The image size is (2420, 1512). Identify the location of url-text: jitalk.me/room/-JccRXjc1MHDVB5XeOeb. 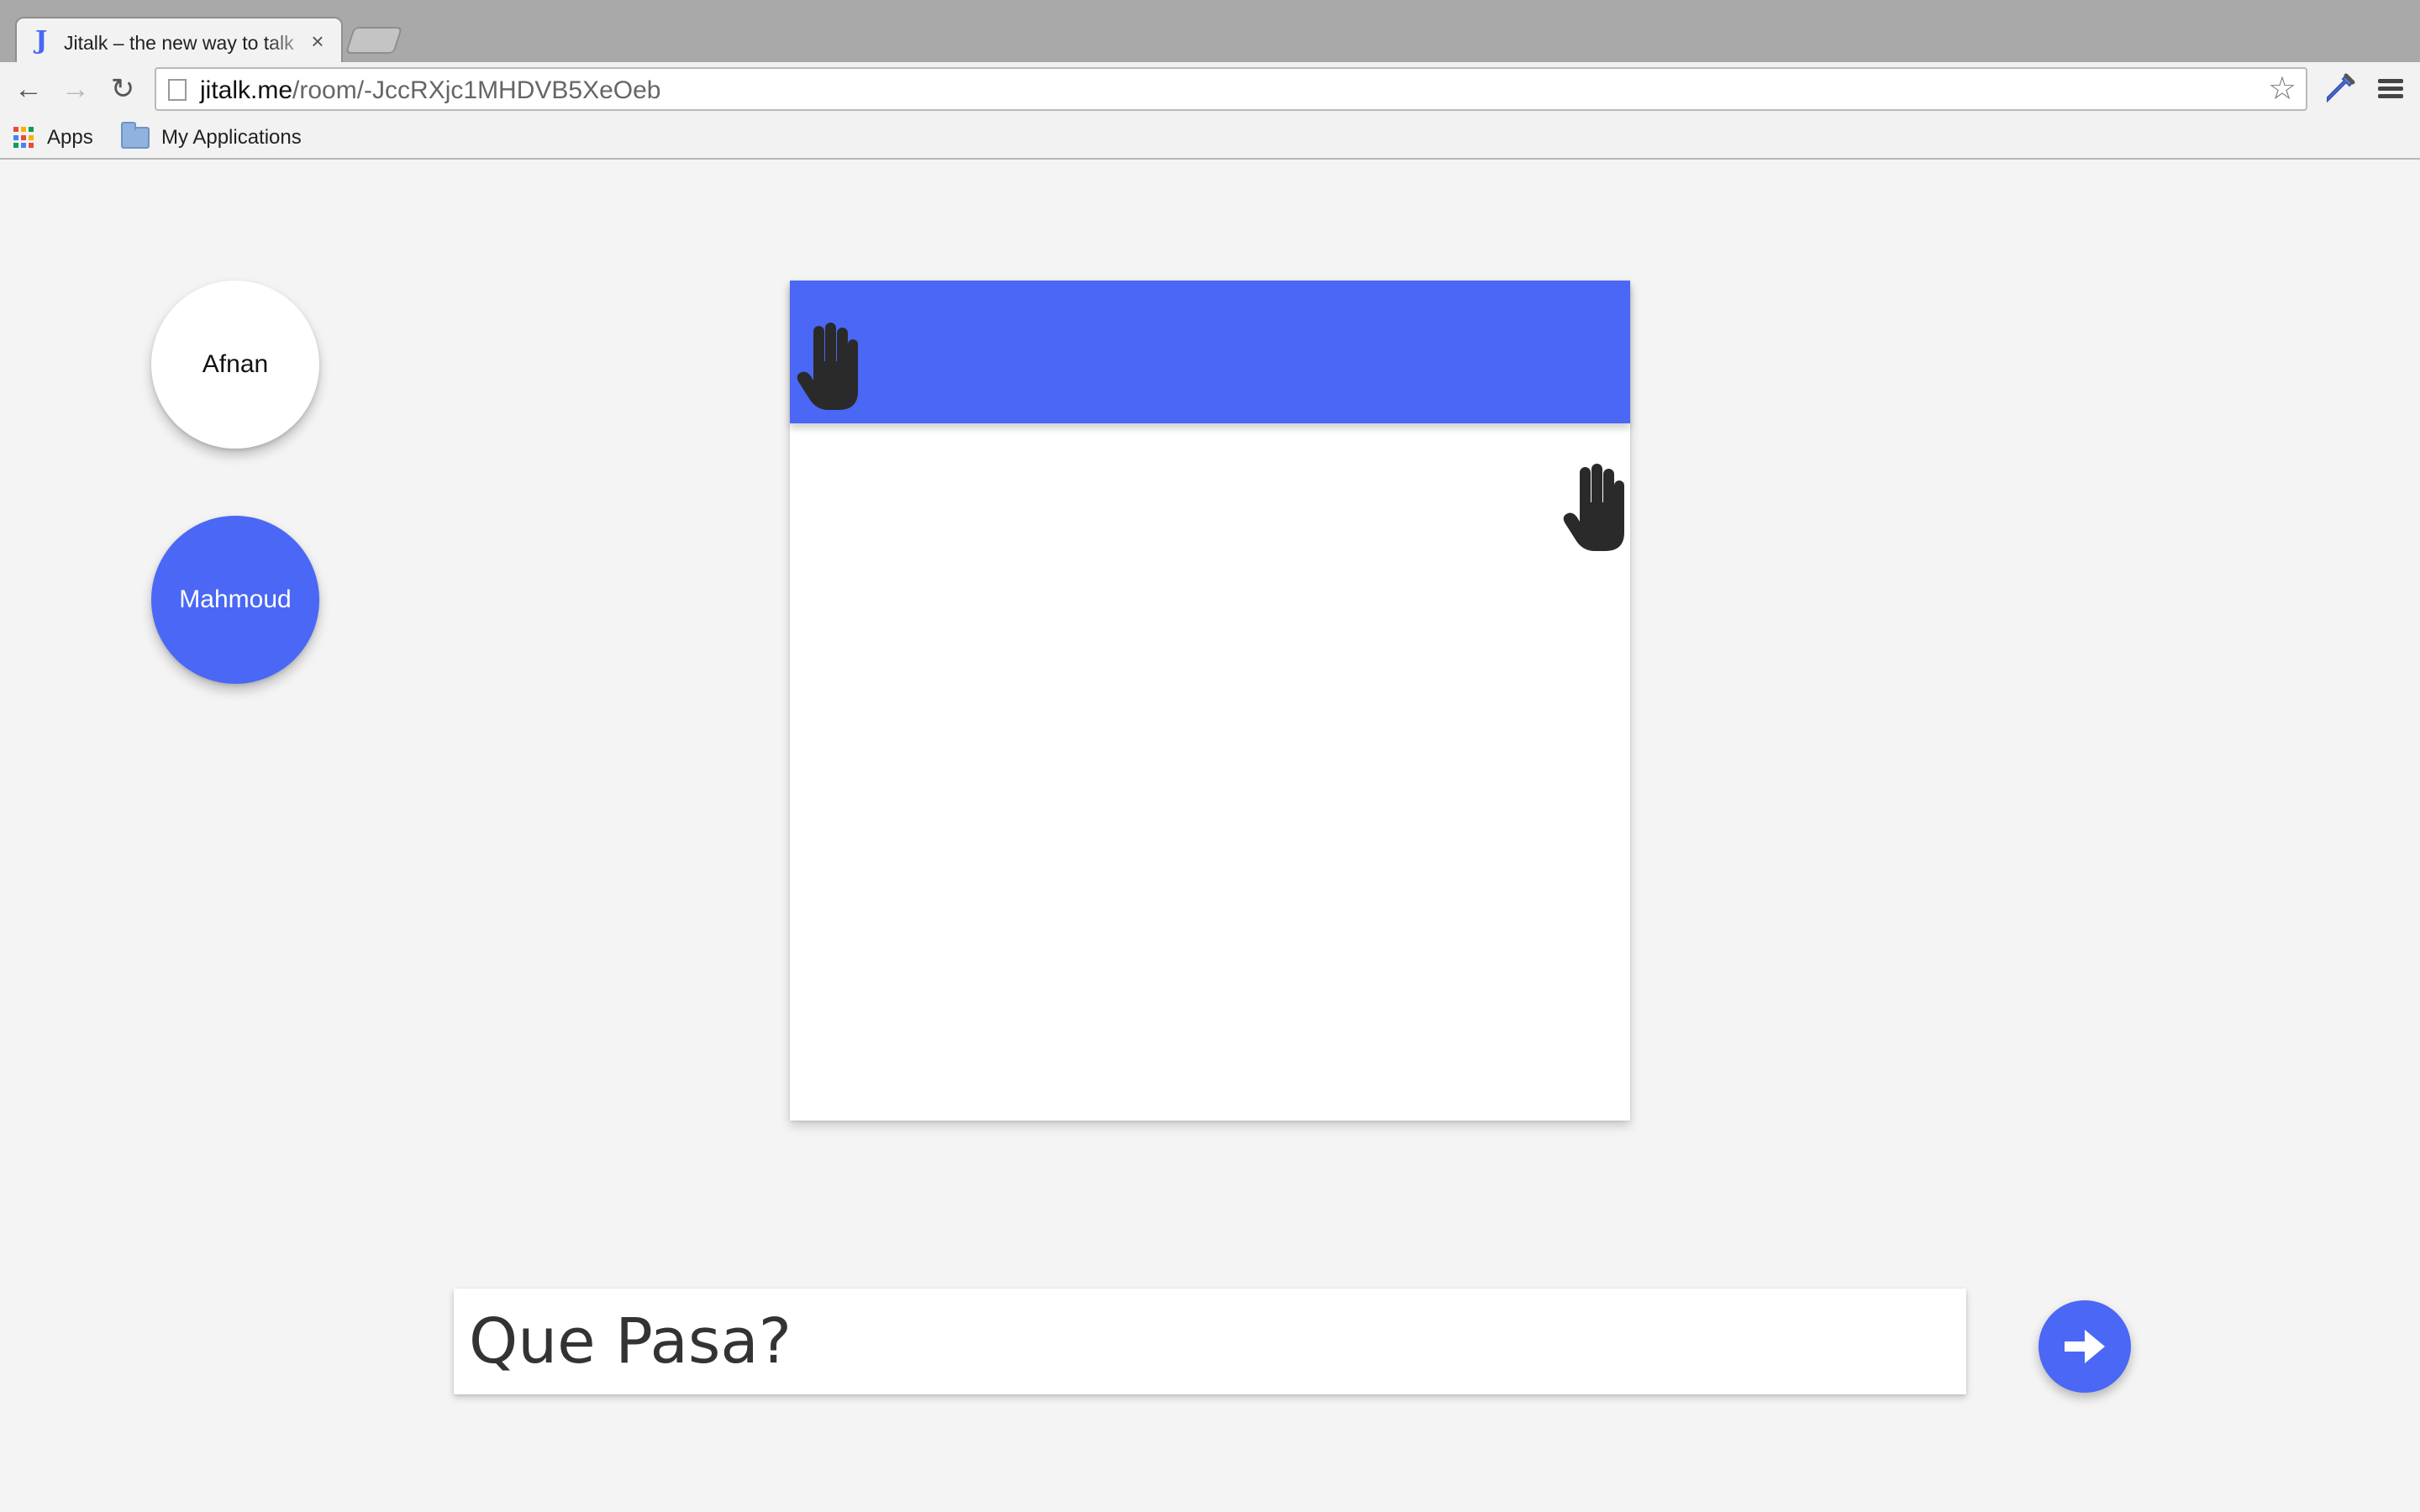
(431, 91).